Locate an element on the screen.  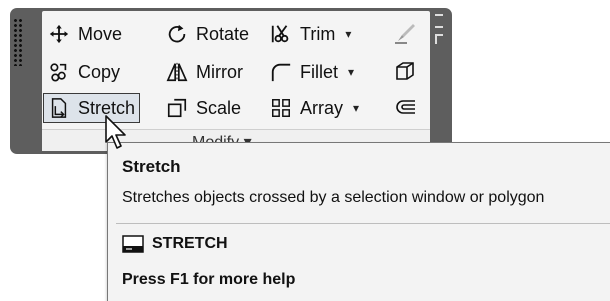
panel-side-controls is located at coordinates (439, 29).